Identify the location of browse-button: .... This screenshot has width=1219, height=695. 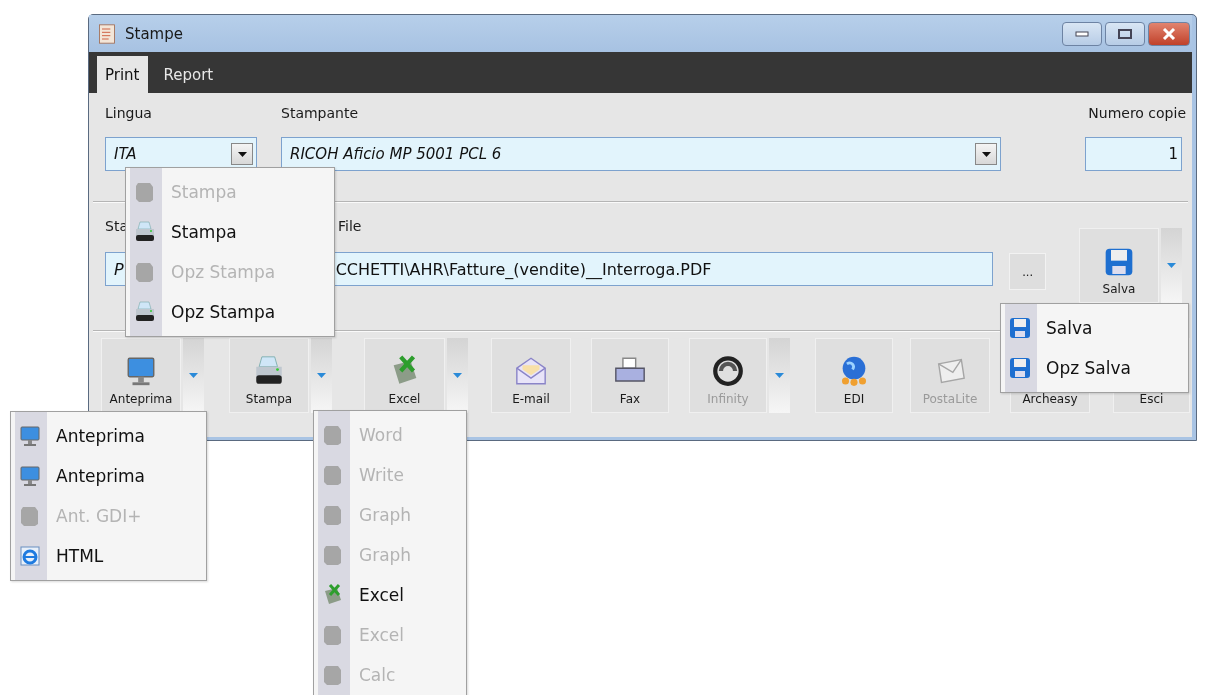
(1027, 271).